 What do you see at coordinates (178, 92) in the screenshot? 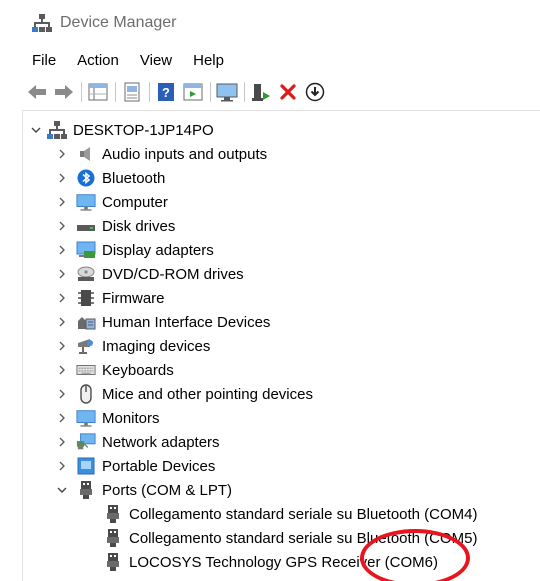
I see `toolbar: ?` at bounding box center [178, 92].